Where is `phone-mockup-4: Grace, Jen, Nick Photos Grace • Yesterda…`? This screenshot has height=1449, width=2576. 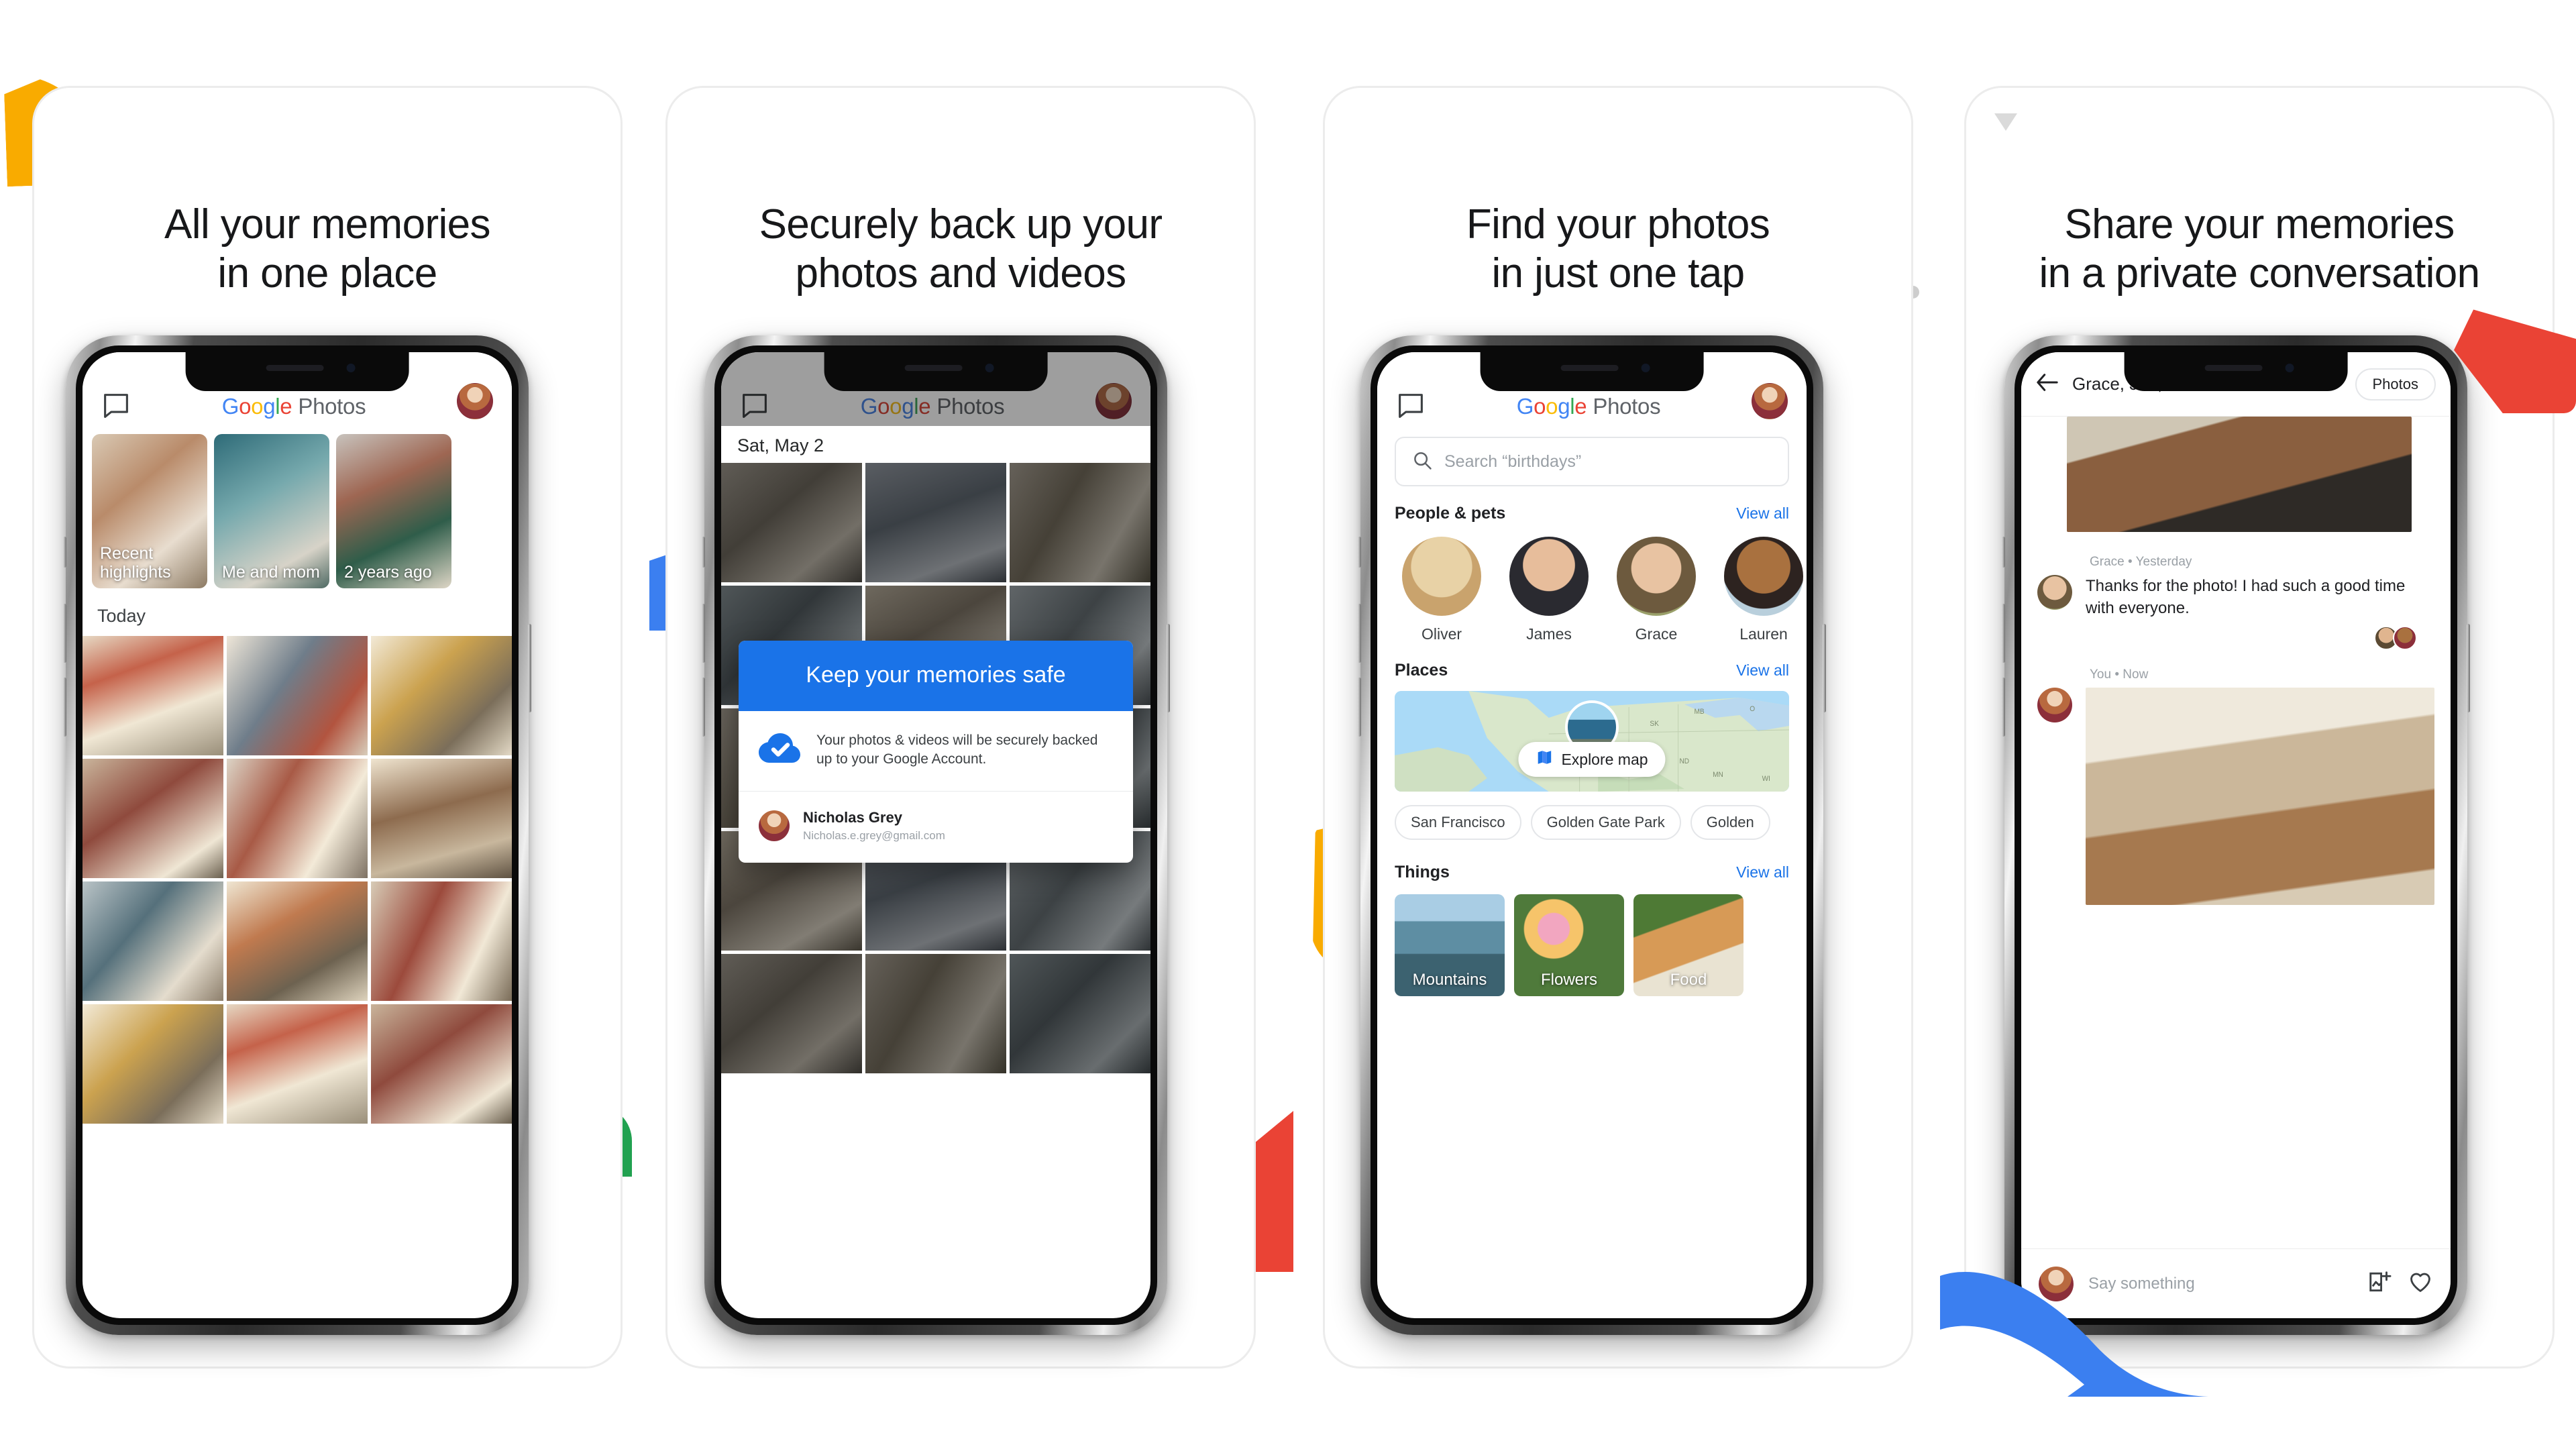
phone-mockup-4: Grace, Jen, Nick Photos Grace • Yesterda… is located at coordinates (2236, 835).